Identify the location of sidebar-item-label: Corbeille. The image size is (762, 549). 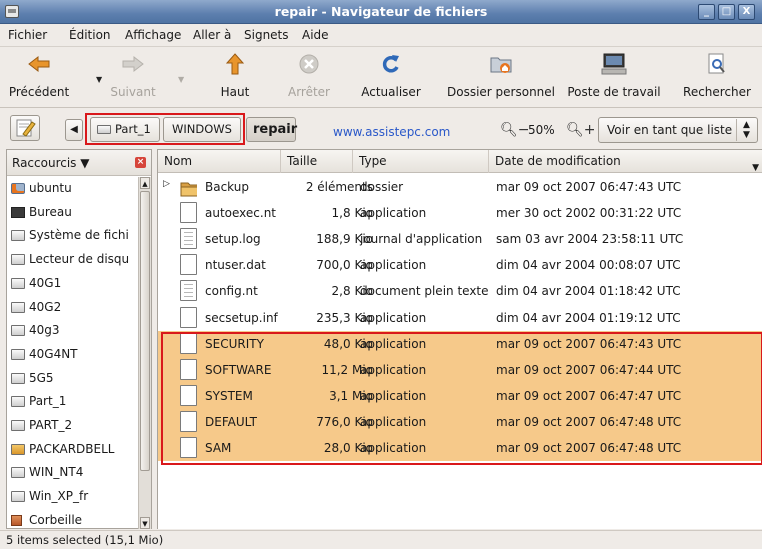
(56, 519).